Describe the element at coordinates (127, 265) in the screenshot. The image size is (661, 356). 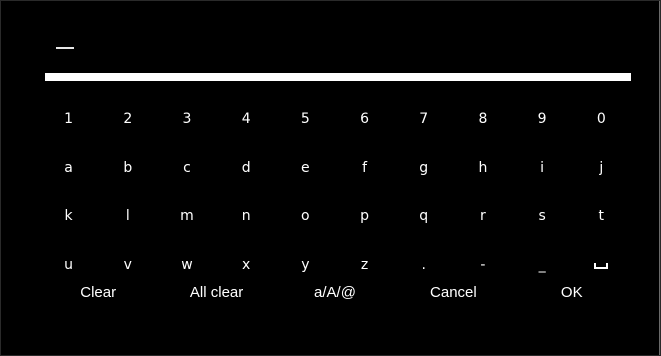
I see `key-v: v` at that location.